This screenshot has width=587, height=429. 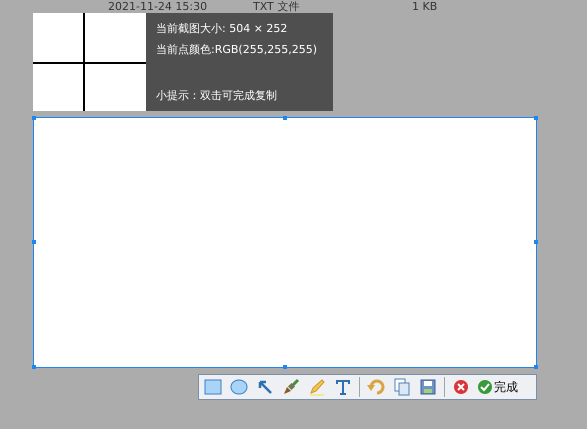 What do you see at coordinates (217, 95) in the screenshot?
I see `hint-text: 小提示：双击可完成复制` at bounding box center [217, 95].